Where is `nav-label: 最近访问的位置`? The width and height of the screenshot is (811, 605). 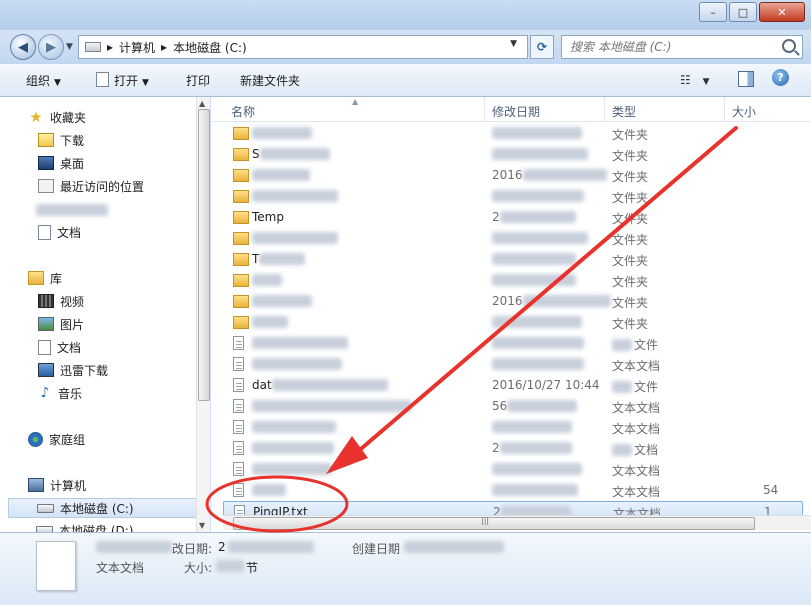 nav-label: 最近访问的位置 is located at coordinates (102, 186).